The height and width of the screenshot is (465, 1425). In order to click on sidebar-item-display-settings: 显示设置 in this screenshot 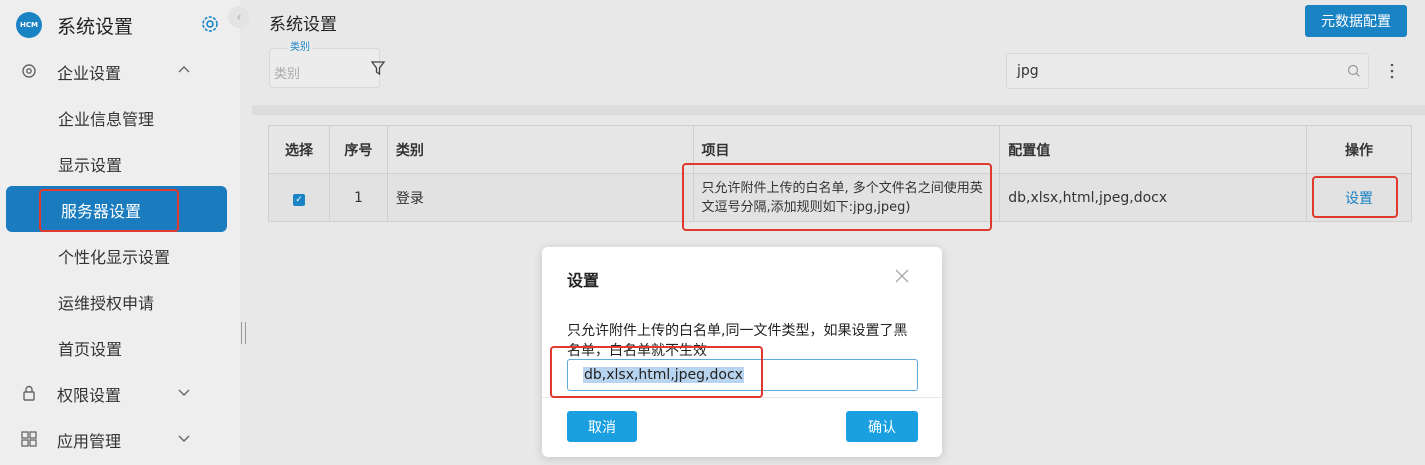, I will do `click(120, 163)`.